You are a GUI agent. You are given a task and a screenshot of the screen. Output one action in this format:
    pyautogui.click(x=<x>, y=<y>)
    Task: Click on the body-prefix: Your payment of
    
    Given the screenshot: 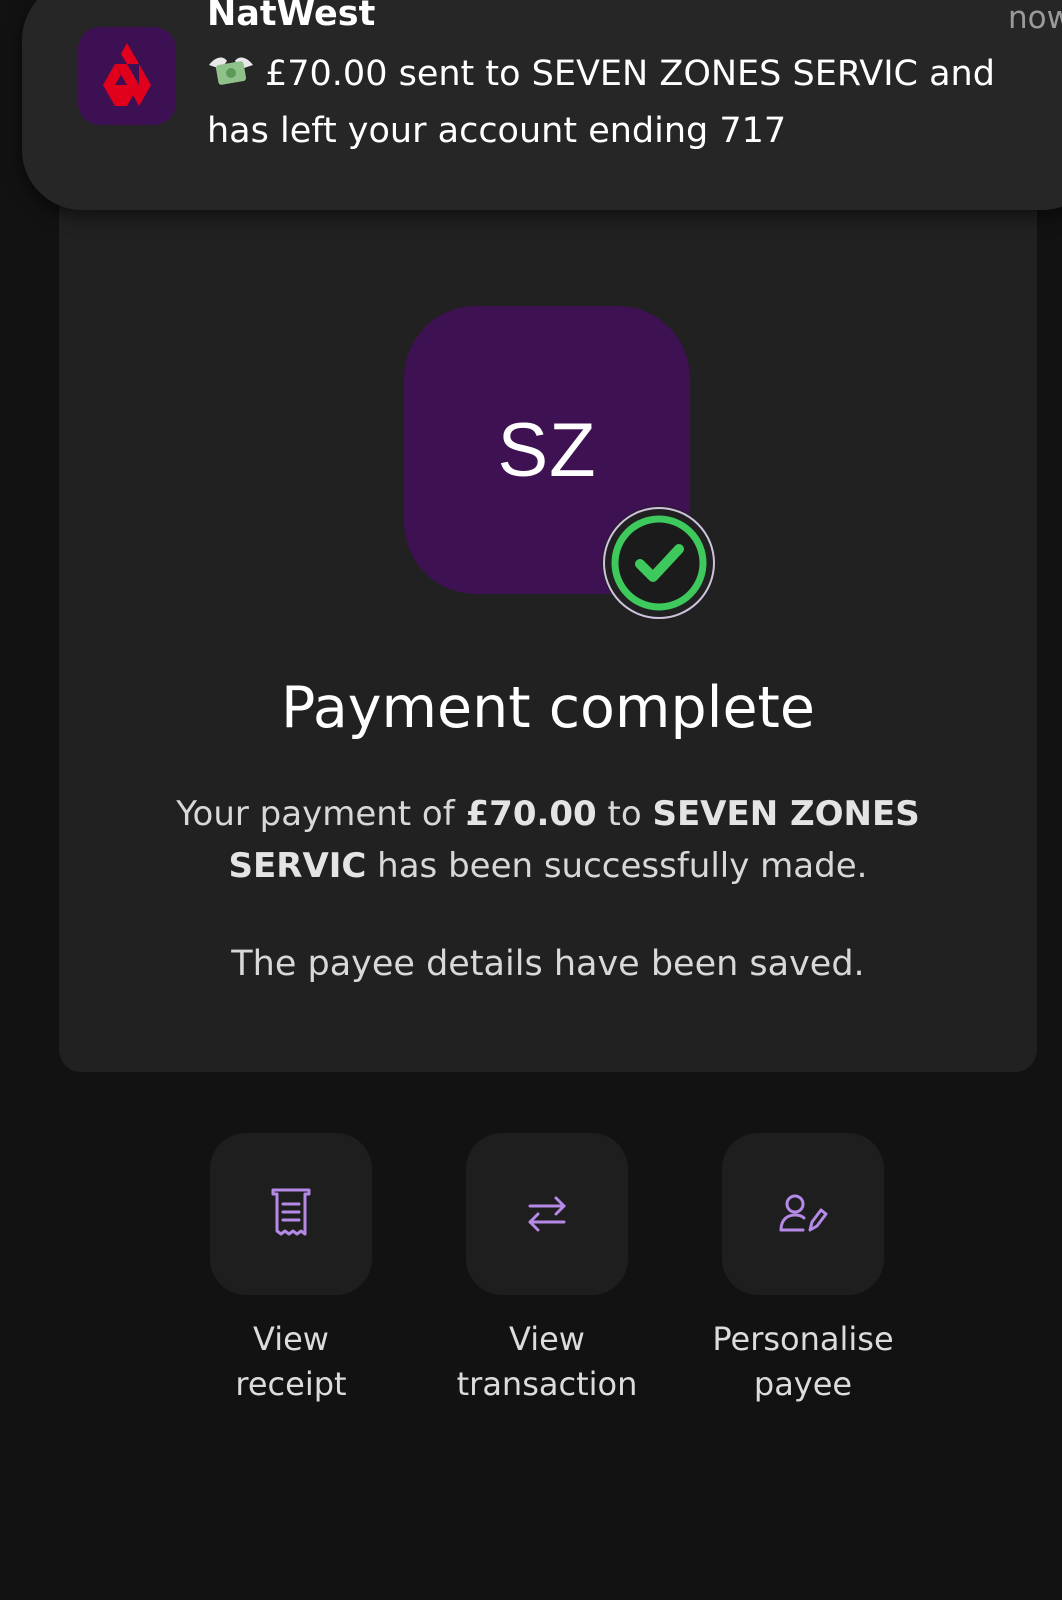 What is the action you would take?
    pyautogui.click(x=321, y=814)
    